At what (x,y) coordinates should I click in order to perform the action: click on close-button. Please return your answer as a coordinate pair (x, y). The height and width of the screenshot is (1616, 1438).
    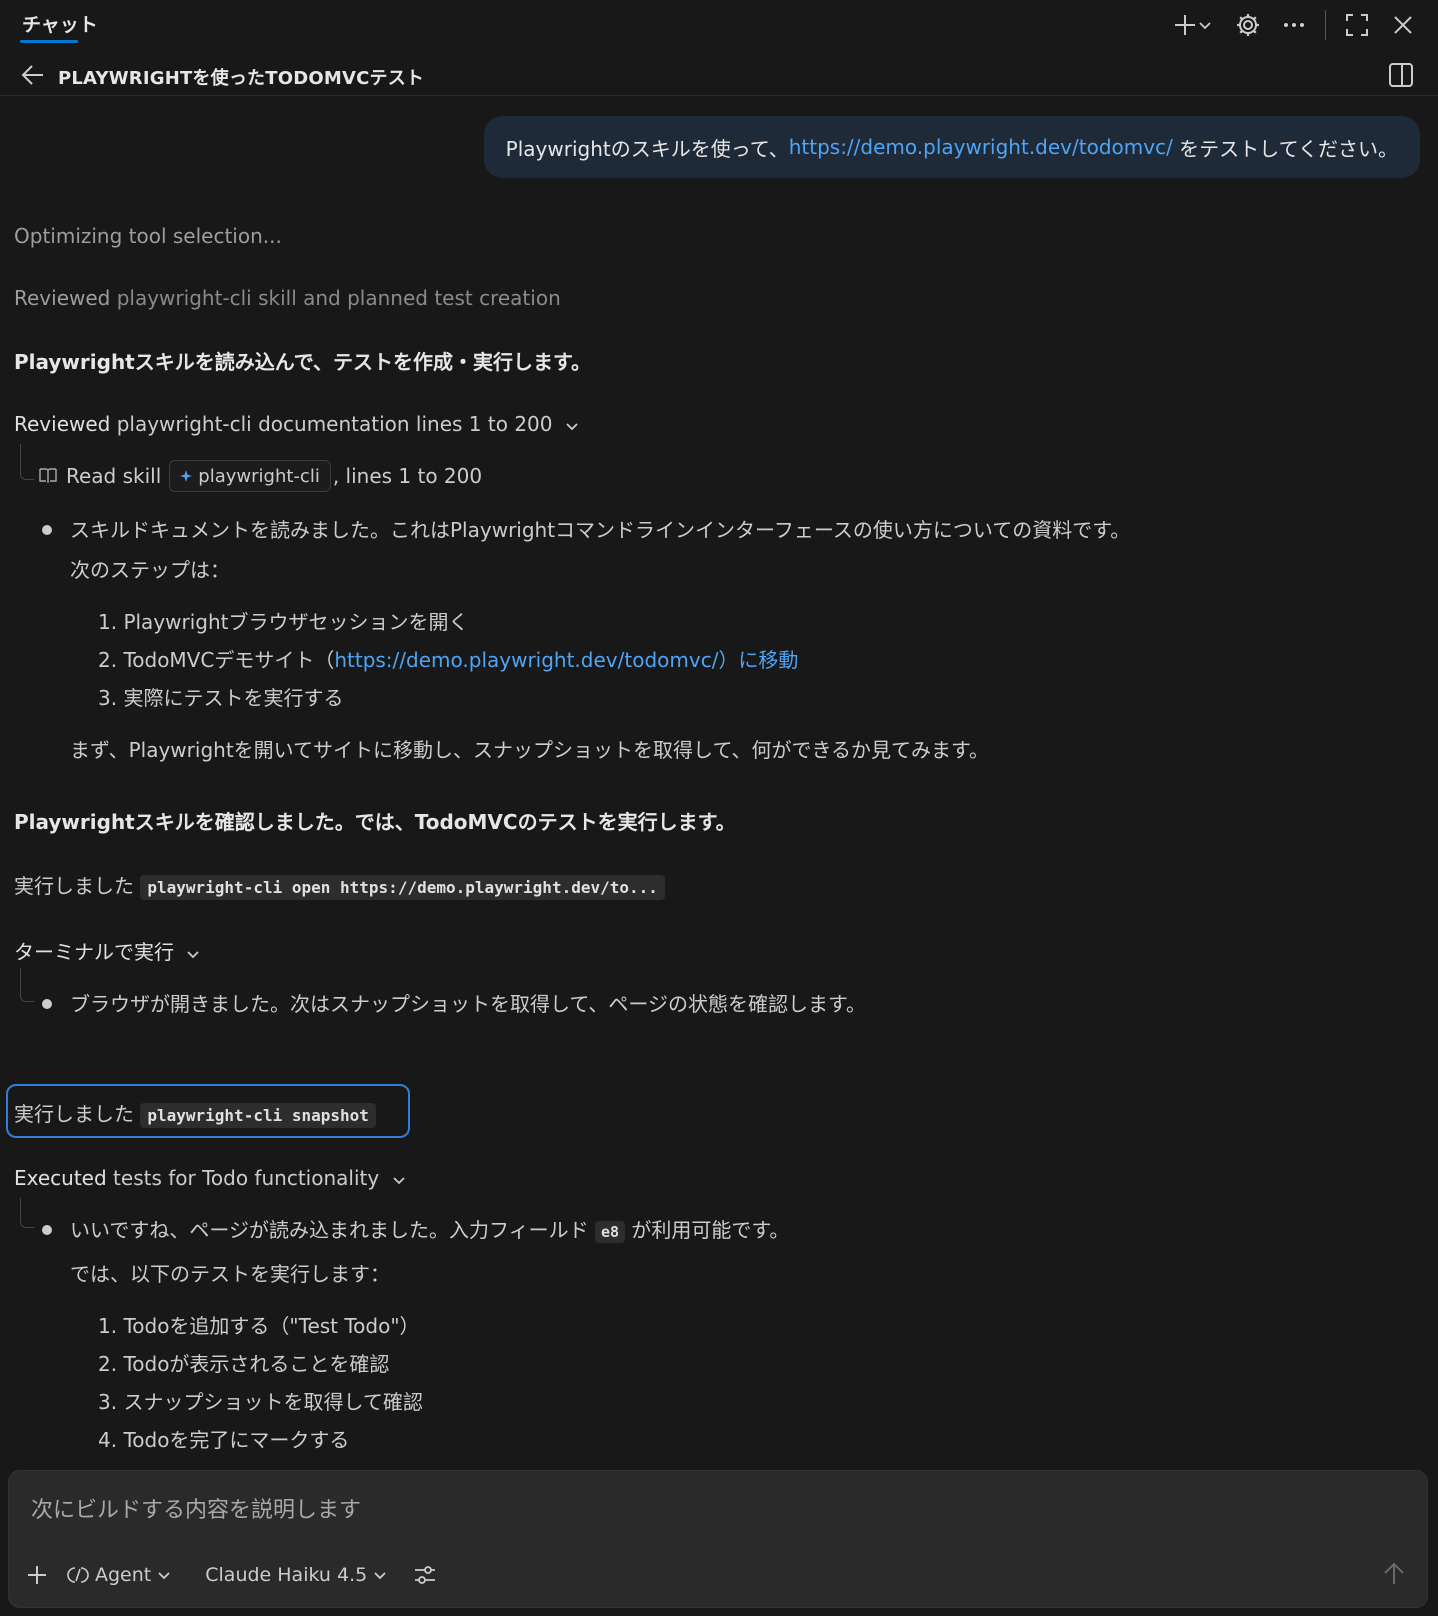
    Looking at the image, I should click on (1403, 25).